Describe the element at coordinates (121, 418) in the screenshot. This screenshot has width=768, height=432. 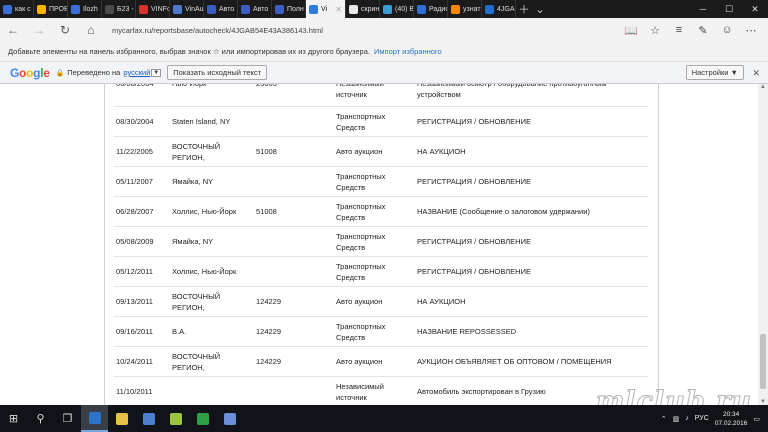
I see `file-explorer-icon` at that location.